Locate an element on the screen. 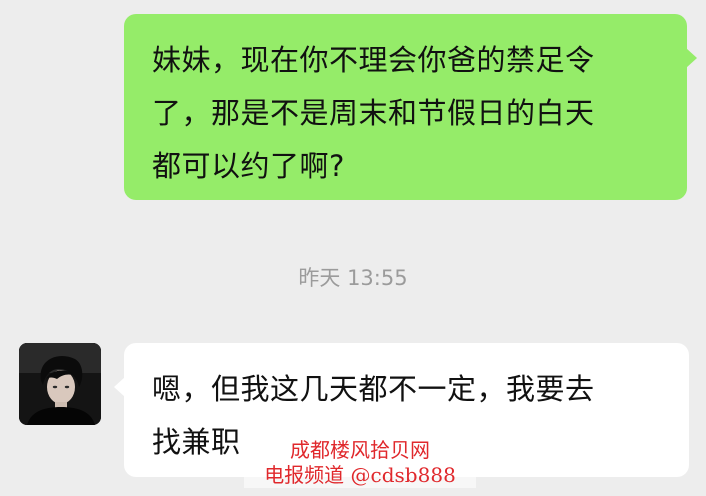 This screenshot has height=496, width=706. message-timestamp: 昨天 13:55 is located at coordinates (353, 278).